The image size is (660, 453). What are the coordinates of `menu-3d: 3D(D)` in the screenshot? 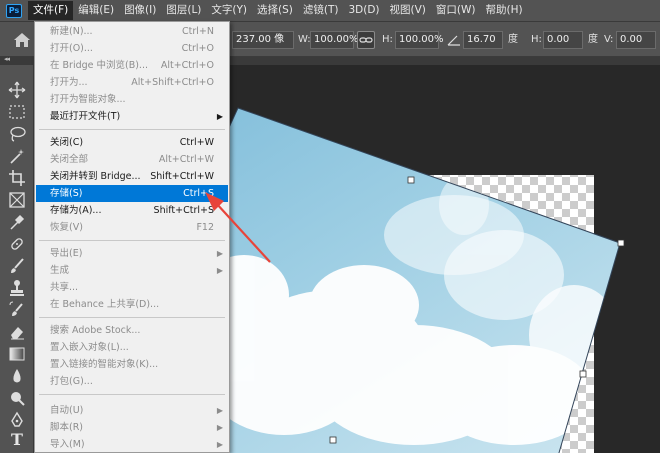 It's located at (363, 10).